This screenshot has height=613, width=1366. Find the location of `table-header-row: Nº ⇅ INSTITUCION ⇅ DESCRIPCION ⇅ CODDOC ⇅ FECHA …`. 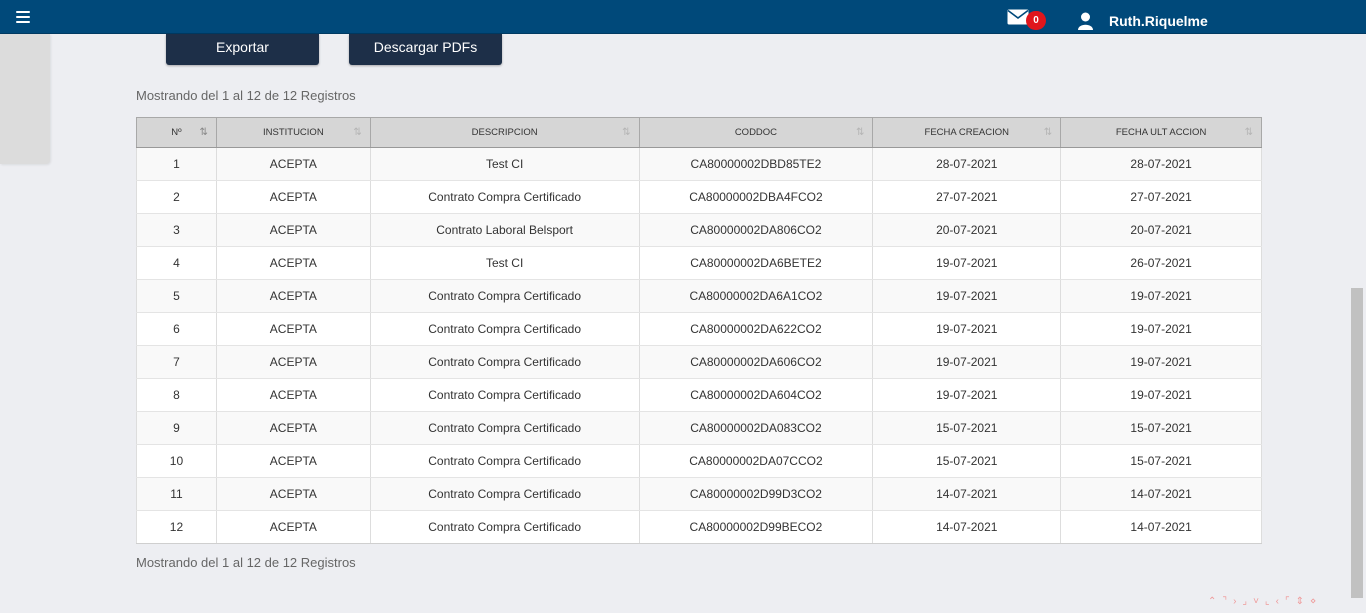

table-header-row: Nº ⇅ INSTITUCION ⇅ DESCRIPCION ⇅ CODDOC ⇅ FECHA … is located at coordinates (699, 132).